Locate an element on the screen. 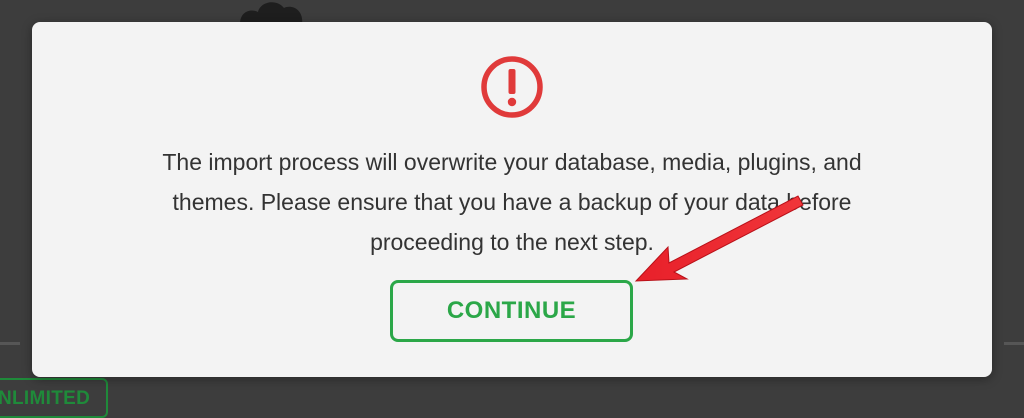 Image resolution: width=1024 pixels, height=418 pixels. cloud-icon is located at coordinates (271, 13).